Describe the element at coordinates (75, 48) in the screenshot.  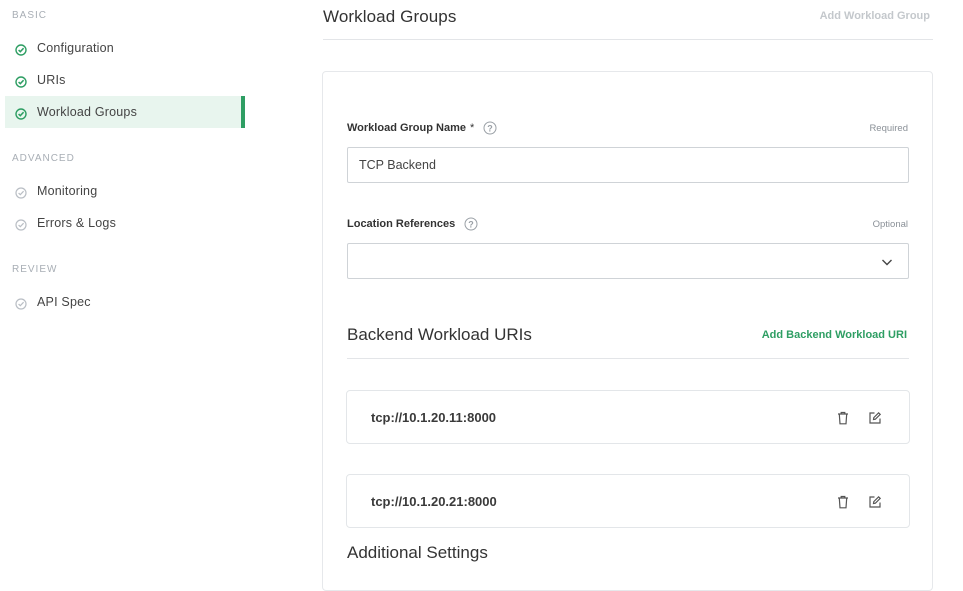
I see `sidebar-item-label: Configuration` at that location.